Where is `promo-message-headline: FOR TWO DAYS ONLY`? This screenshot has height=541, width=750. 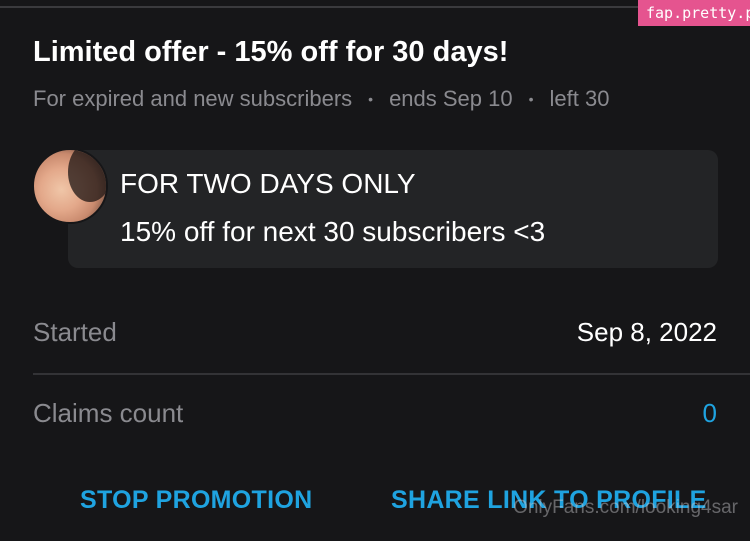
promo-message-headline: FOR TWO DAYS ONLY is located at coordinates (268, 183).